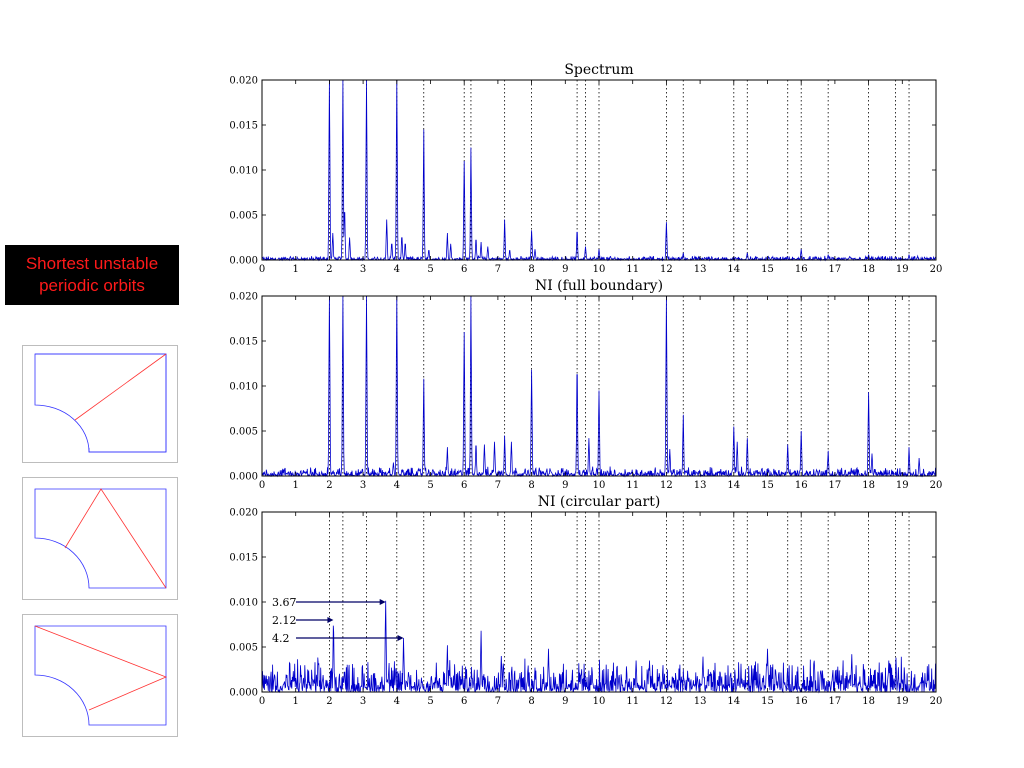  What do you see at coordinates (599, 286) in the screenshot?
I see `chart-title: NI (full boundary)` at bounding box center [599, 286].